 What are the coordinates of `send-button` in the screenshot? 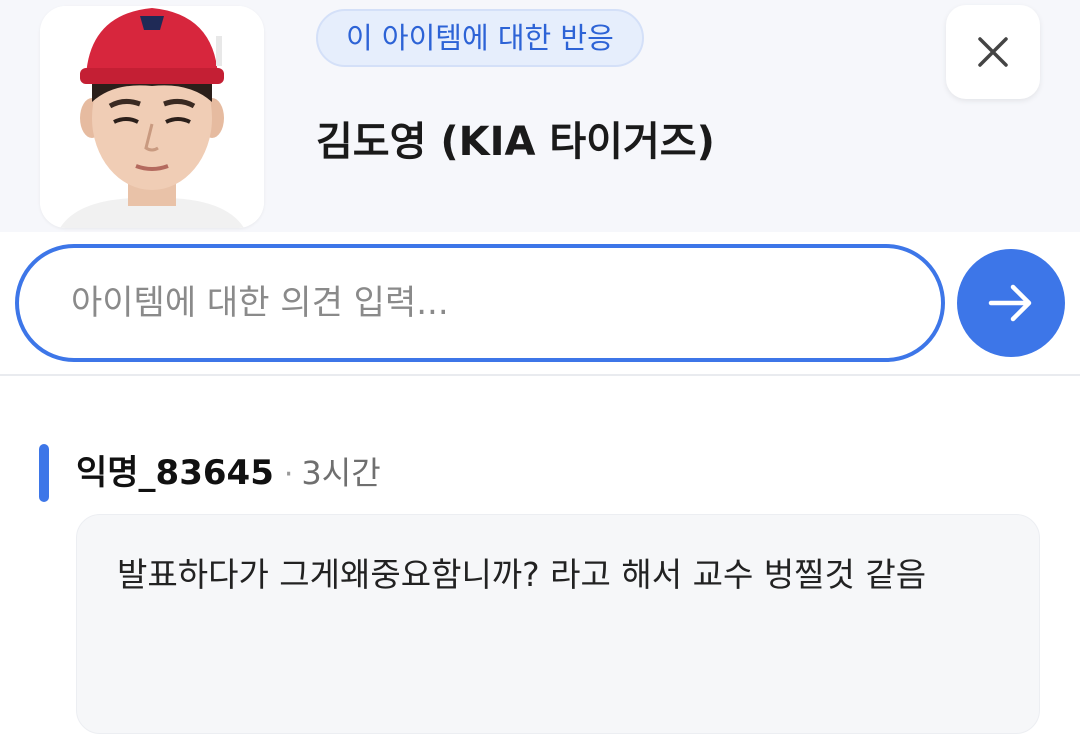 It's located at (1011, 303).